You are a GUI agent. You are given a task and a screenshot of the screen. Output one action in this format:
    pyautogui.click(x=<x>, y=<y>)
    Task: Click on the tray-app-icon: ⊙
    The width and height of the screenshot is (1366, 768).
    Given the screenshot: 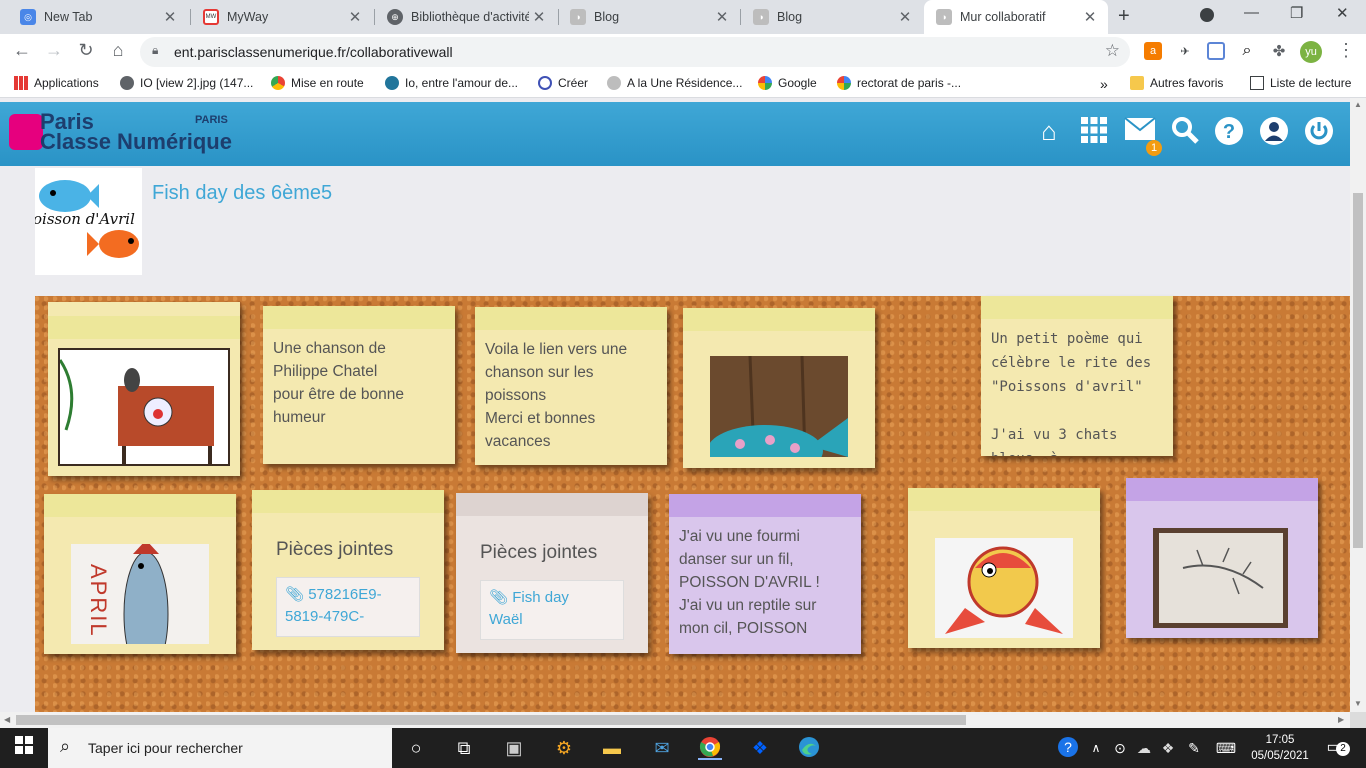 What is the action you would take?
    pyautogui.click(x=1120, y=748)
    